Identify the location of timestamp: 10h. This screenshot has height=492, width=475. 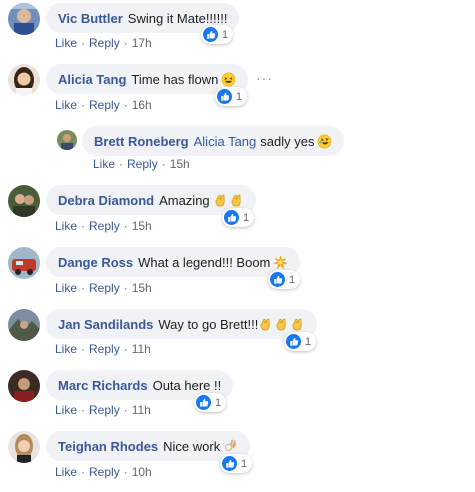
(142, 472).